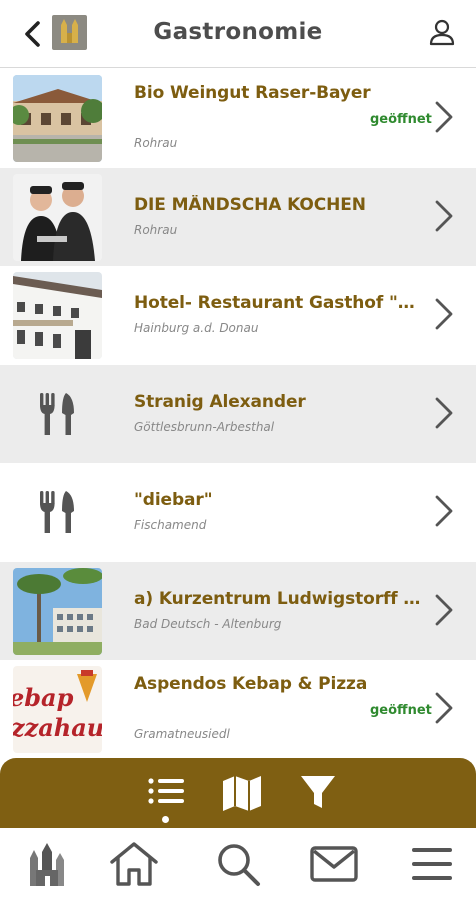 The image size is (476, 900). I want to click on list-item: Stranig Alexander Göttlesbrunn-Arbesthal, so click(238, 413).